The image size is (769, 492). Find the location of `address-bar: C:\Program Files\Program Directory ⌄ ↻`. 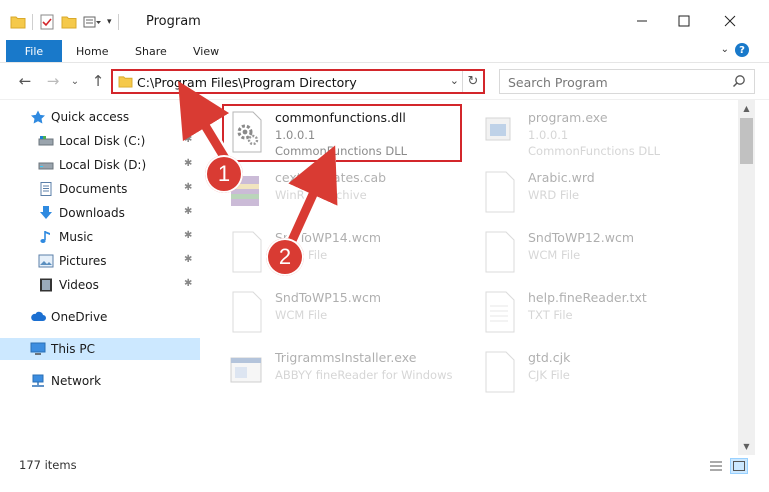

address-bar: C:\Program Files\Program Directory ⌄ ↻ is located at coordinates (298, 81).